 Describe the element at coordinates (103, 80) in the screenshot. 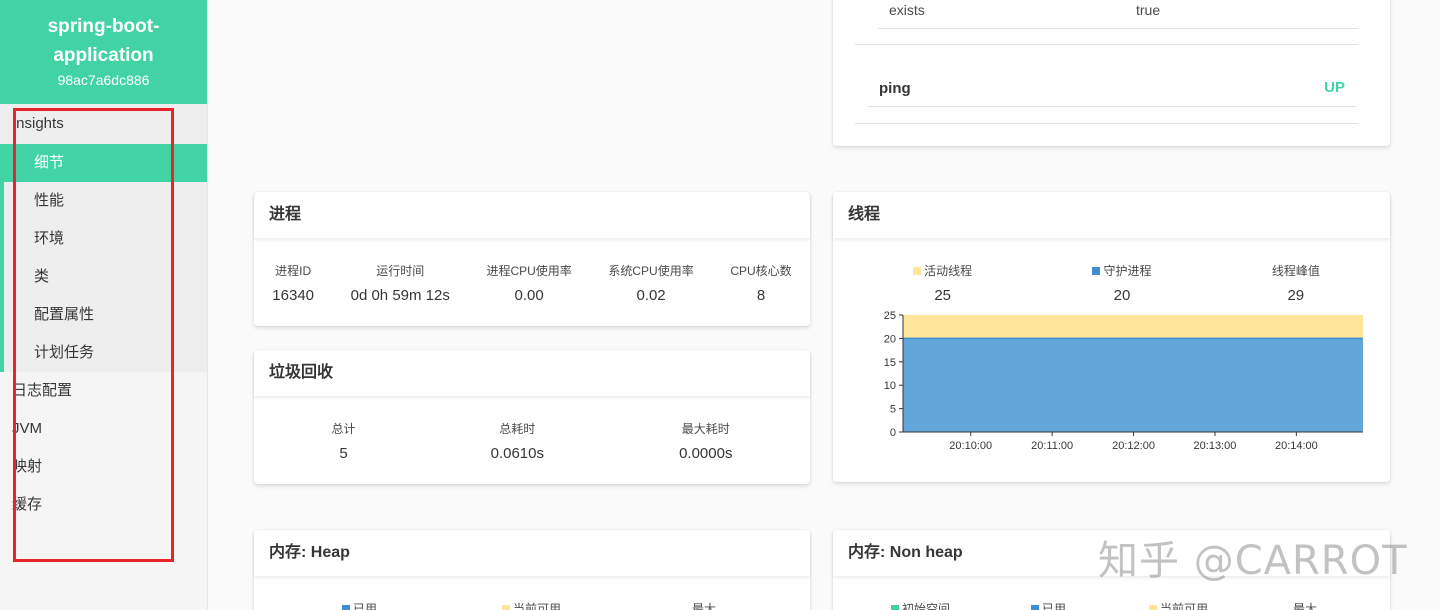

I see `app-instance-id: 98ac7a6dc886` at that location.